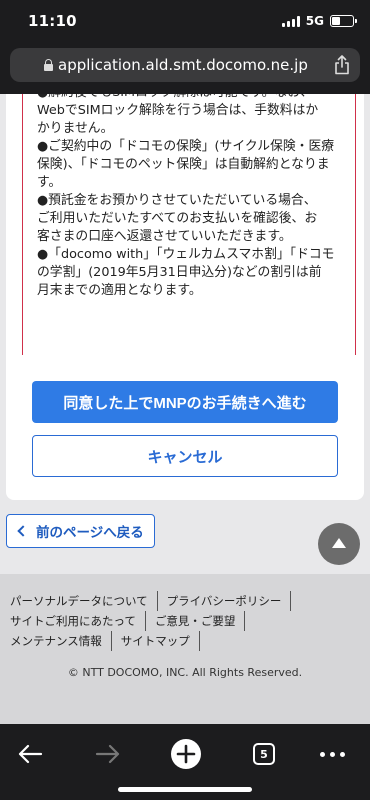 The height and width of the screenshot is (800, 370). I want to click on footer-link: サイトマップ, so click(160, 641).